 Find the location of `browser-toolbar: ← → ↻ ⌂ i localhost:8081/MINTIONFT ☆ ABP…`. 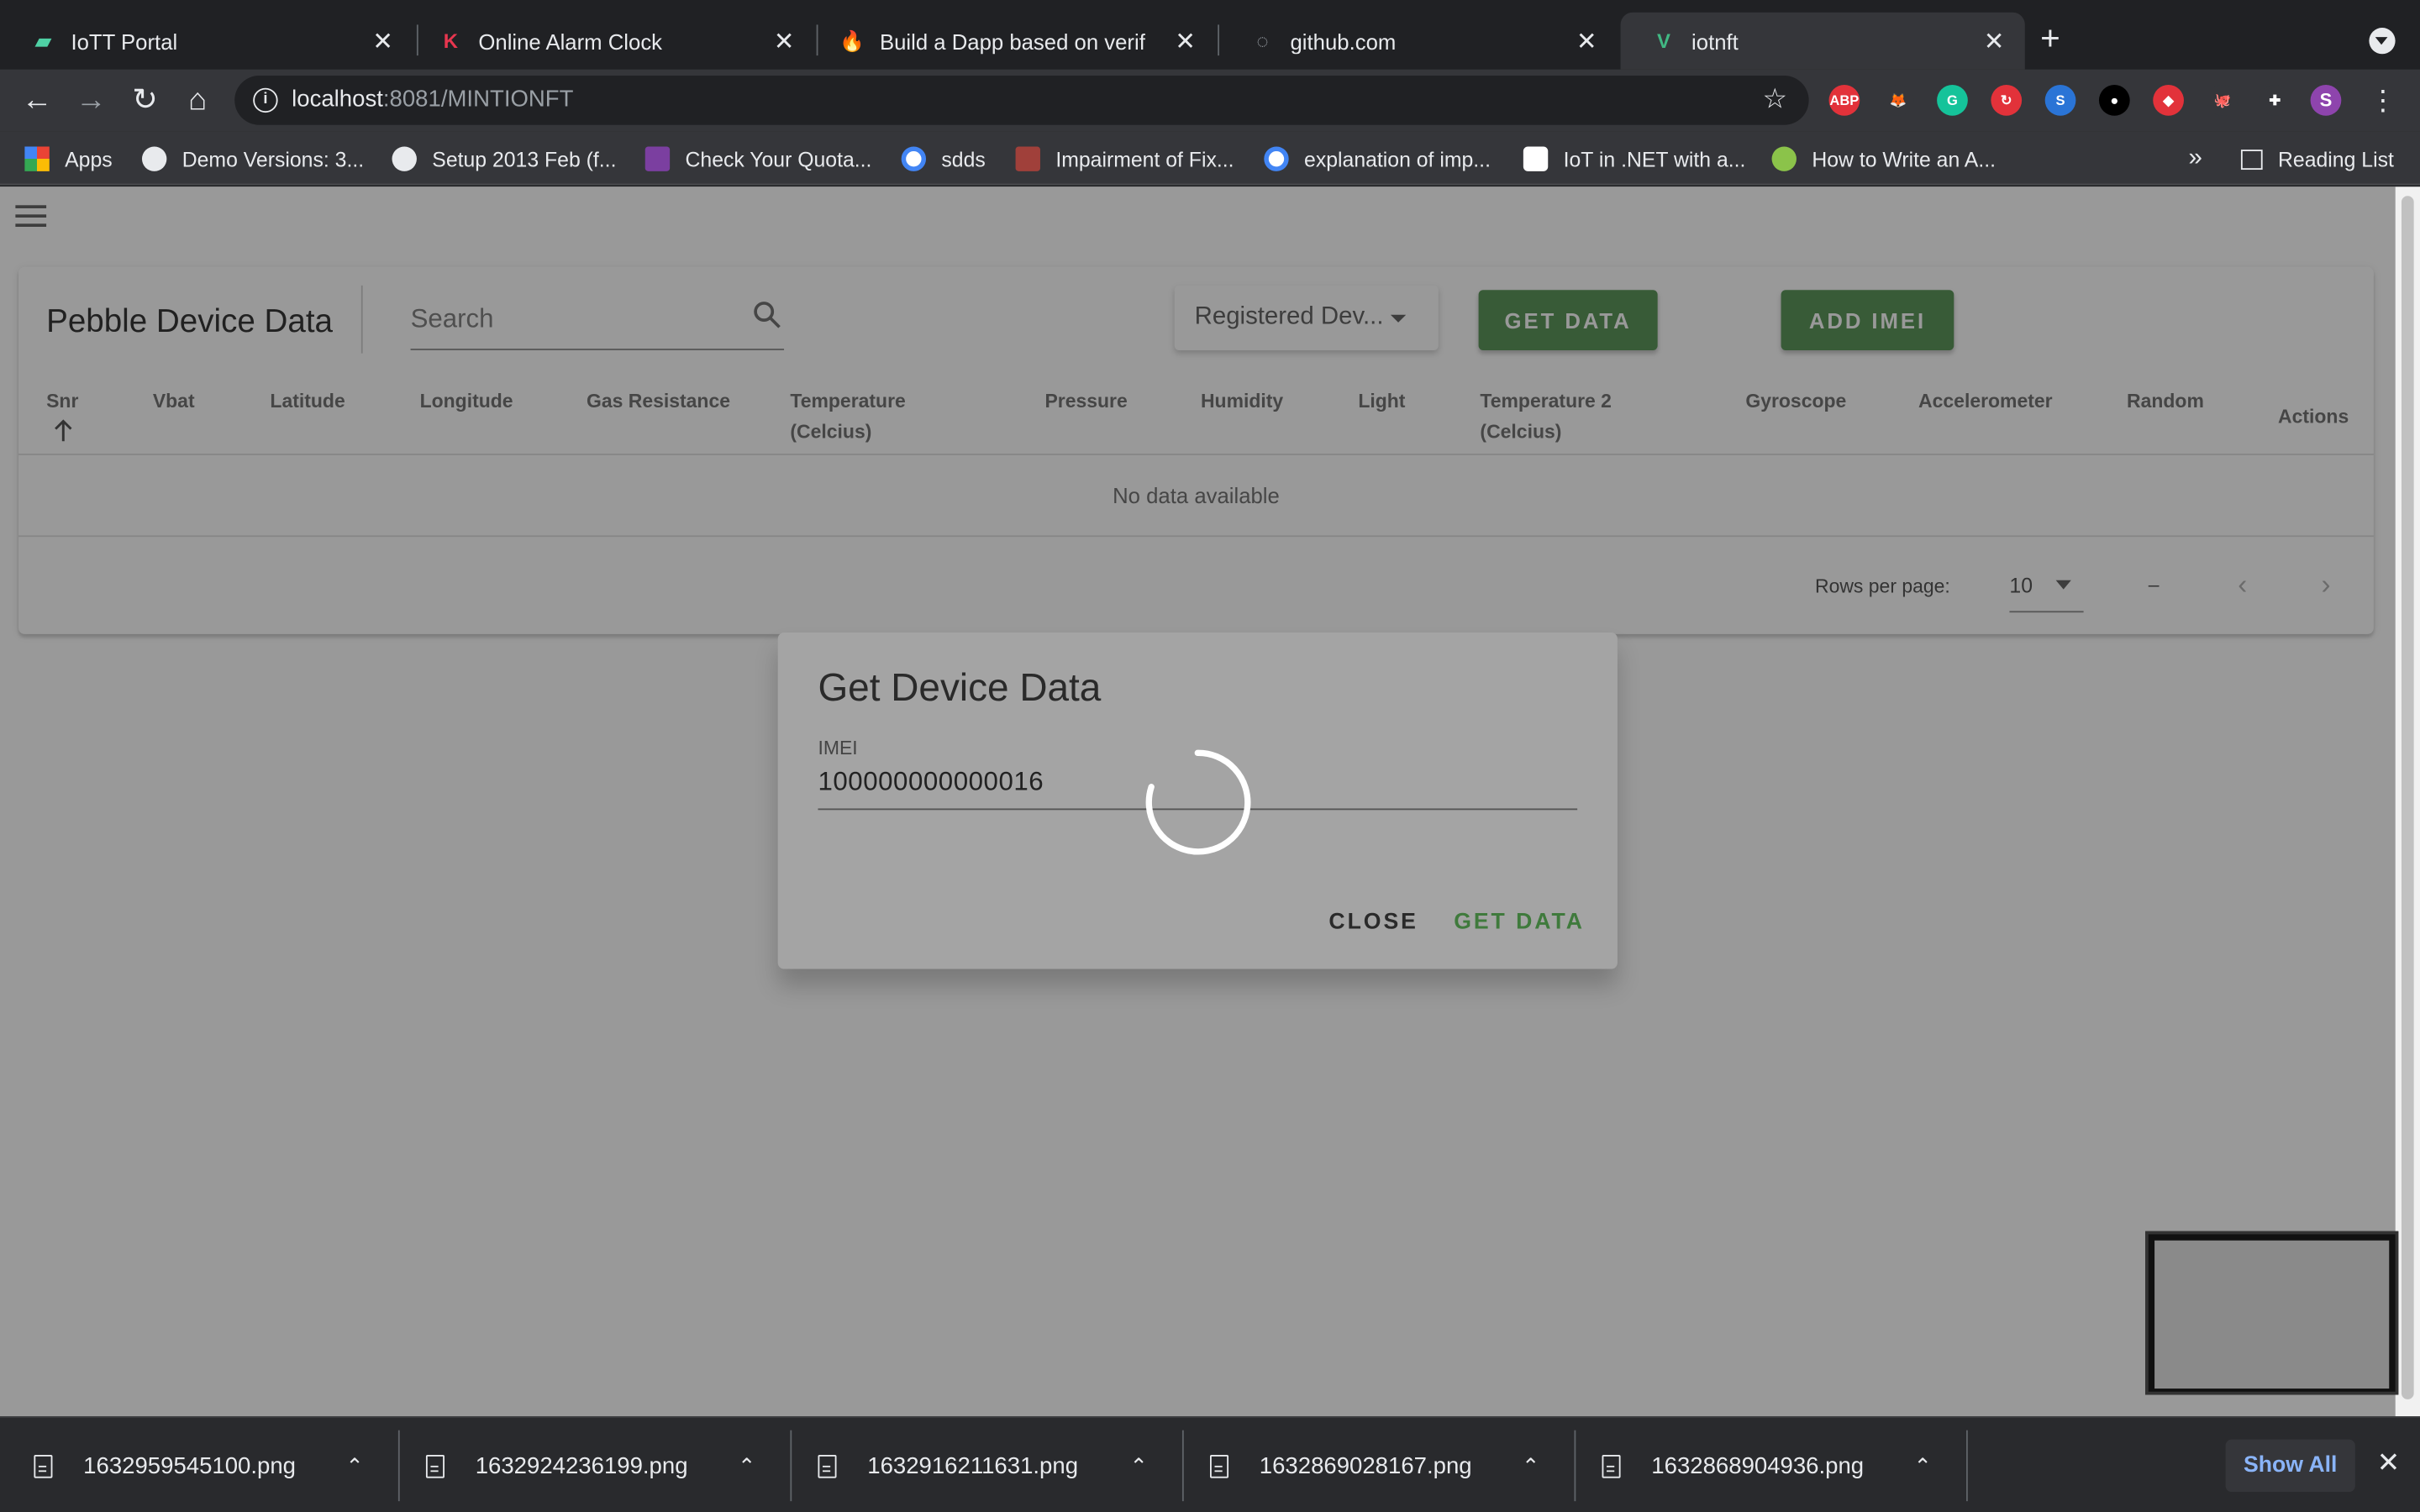

browser-toolbar: ← → ↻ ⌂ i localhost:8081/MINTIONFT ☆ ABP… is located at coordinates (1210, 100).